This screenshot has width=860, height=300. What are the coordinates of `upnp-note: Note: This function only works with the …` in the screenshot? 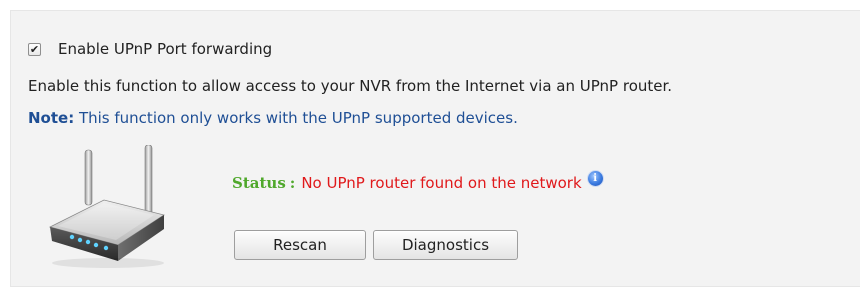 It's located at (273, 118).